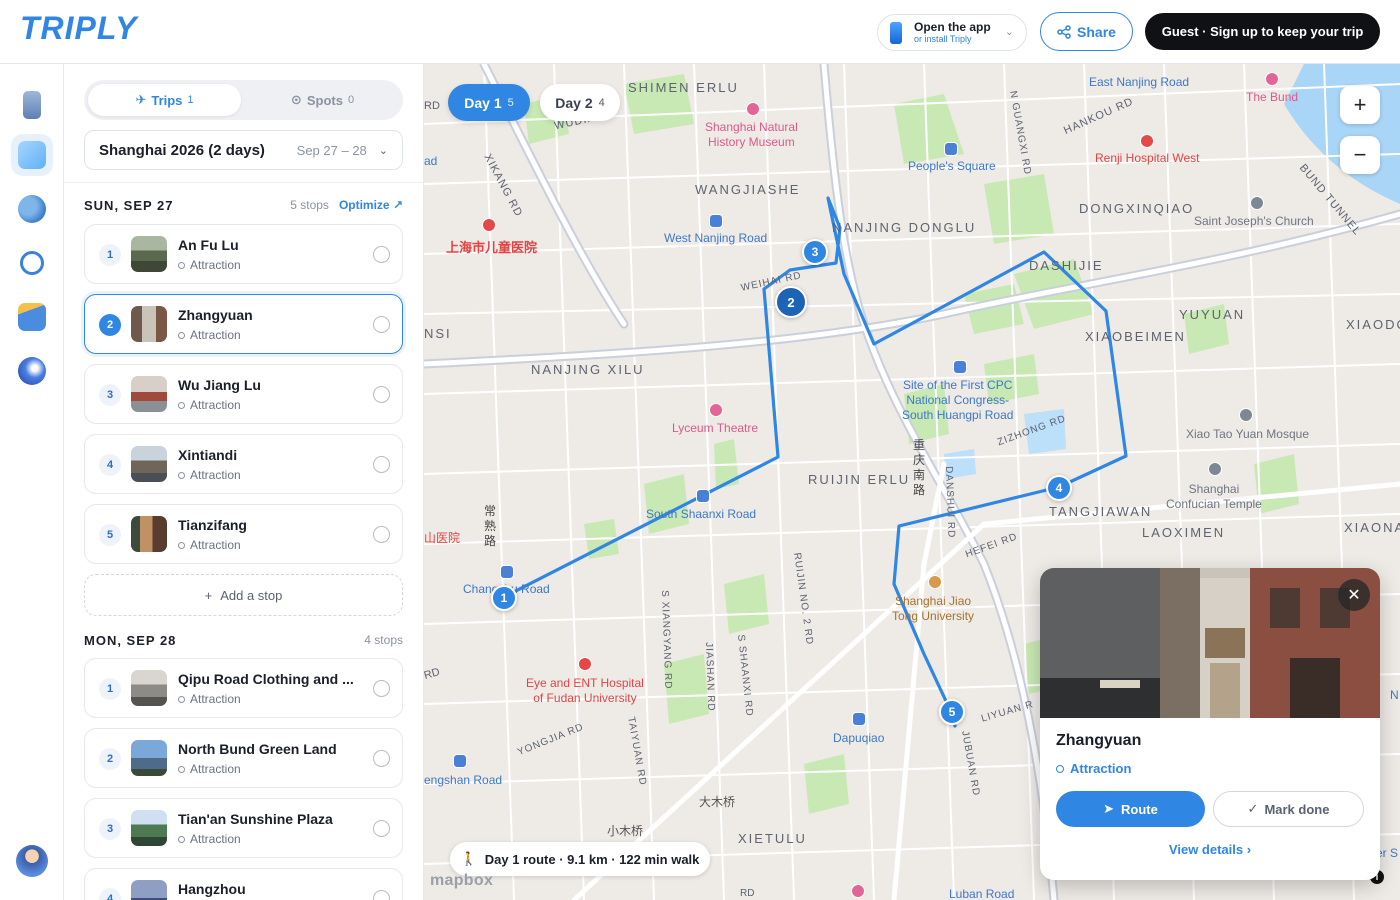  What do you see at coordinates (32, 371) in the screenshot?
I see `rail-ai` at bounding box center [32, 371].